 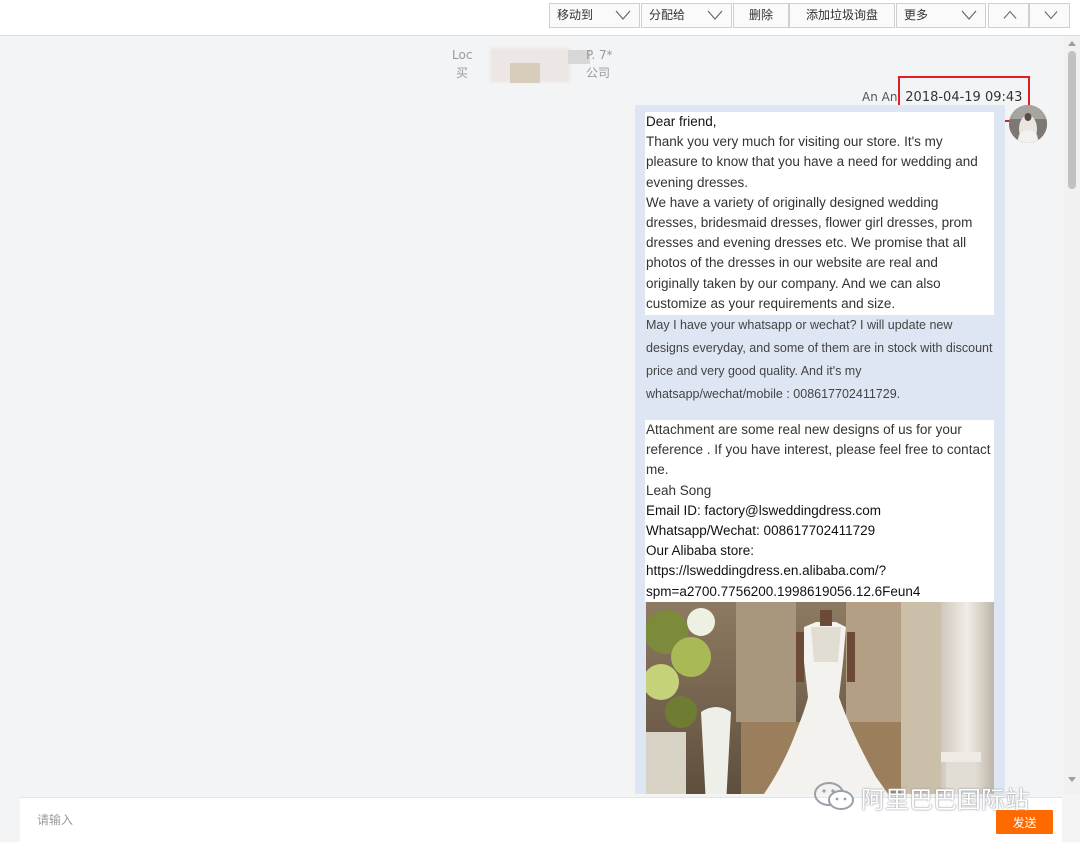 I want to click on more-label: 更多, so click(x=916, y=15).